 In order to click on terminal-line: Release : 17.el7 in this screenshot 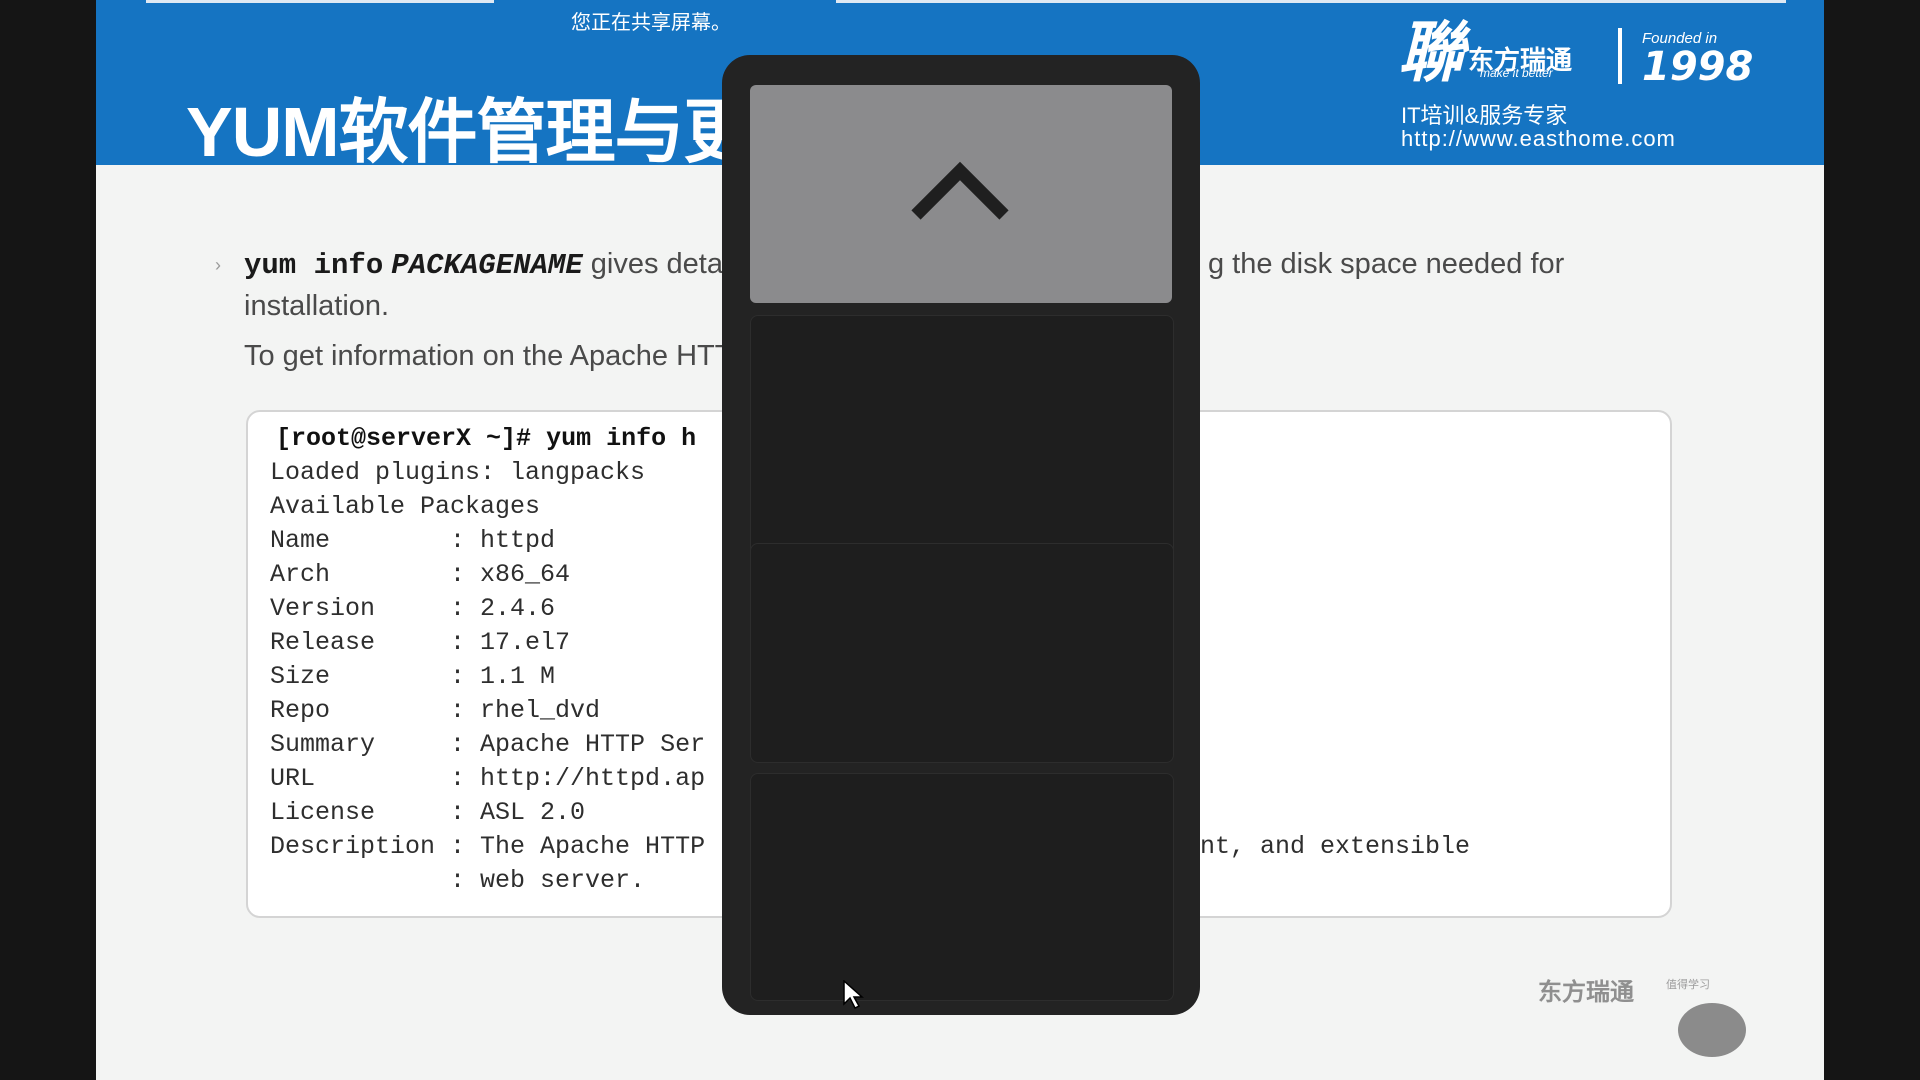, I will do `click(420, 642)`.